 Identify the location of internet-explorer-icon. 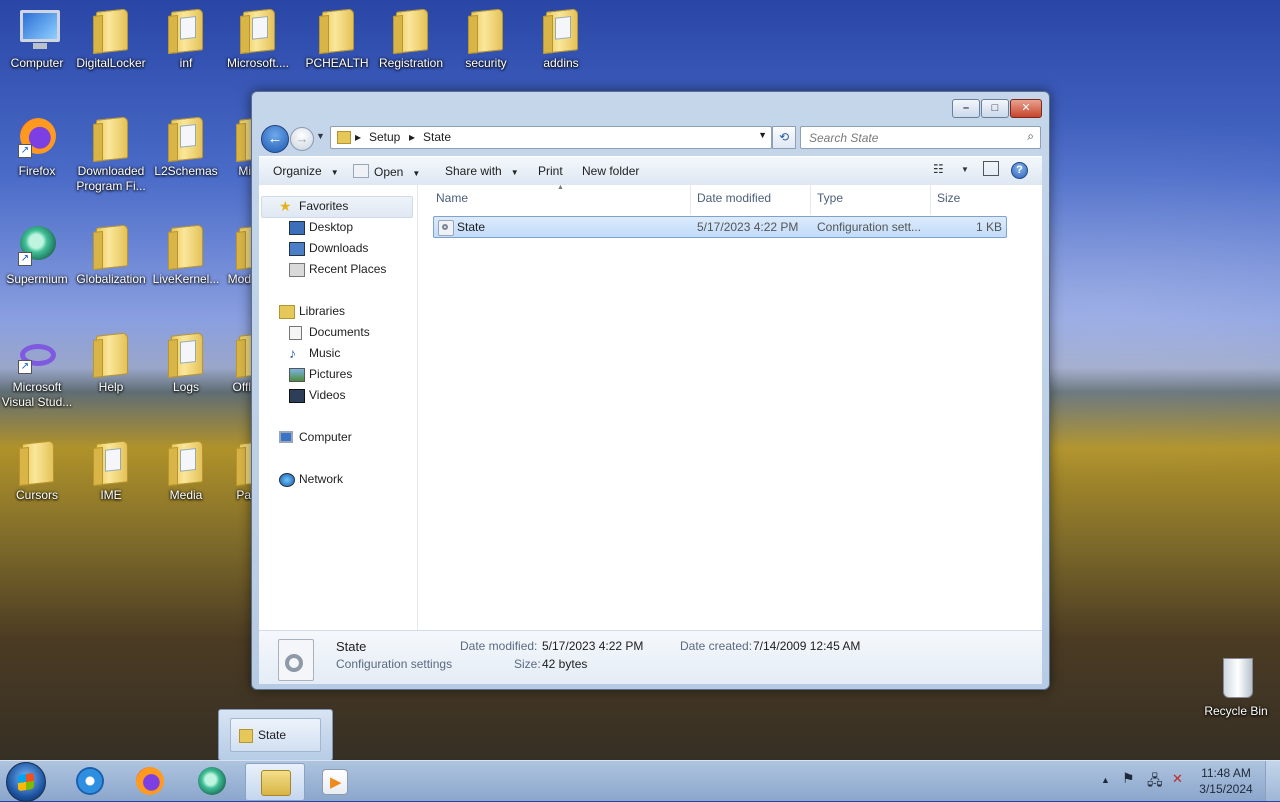
(90, 781).